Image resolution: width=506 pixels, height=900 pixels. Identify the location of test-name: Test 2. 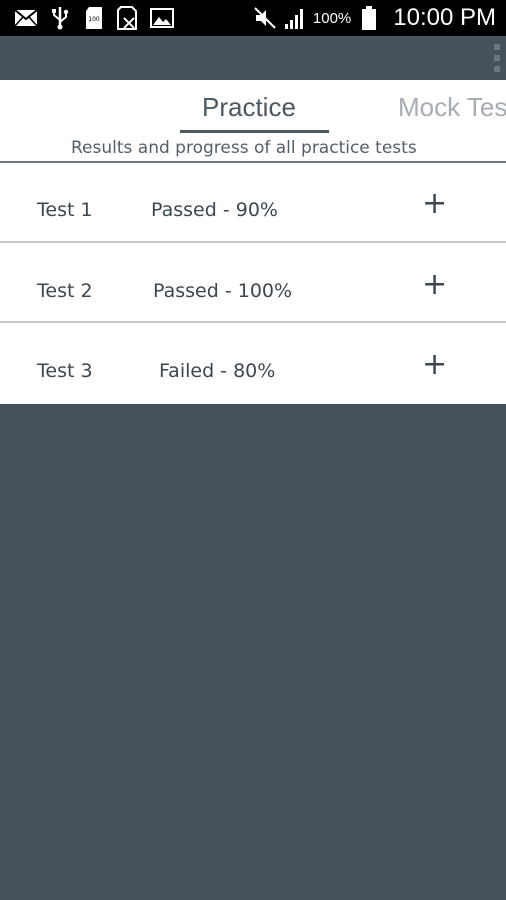
(65, 291).